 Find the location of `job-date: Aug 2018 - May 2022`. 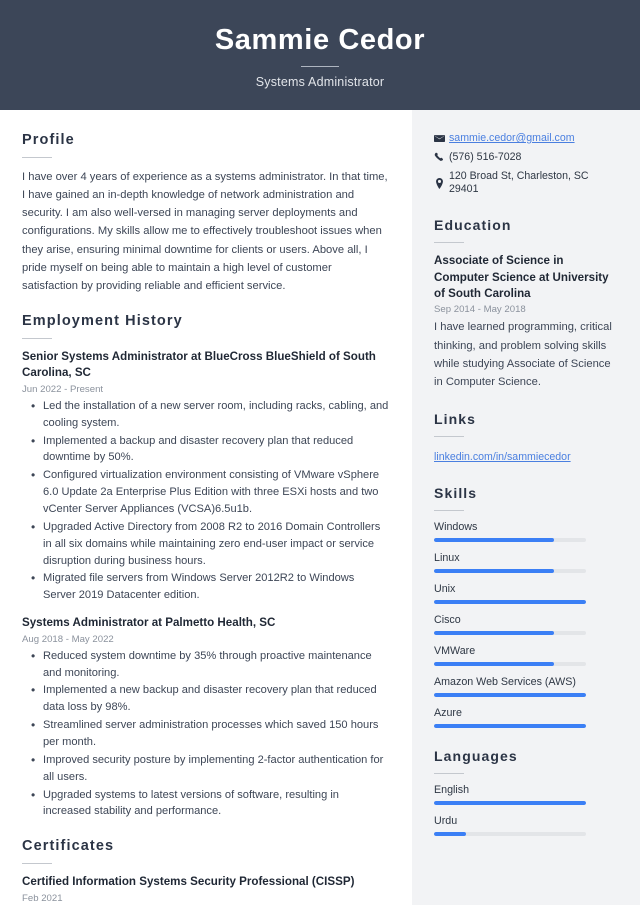

job-date: Aug 2018 - May 2022 is located at coordinates (68, 639).